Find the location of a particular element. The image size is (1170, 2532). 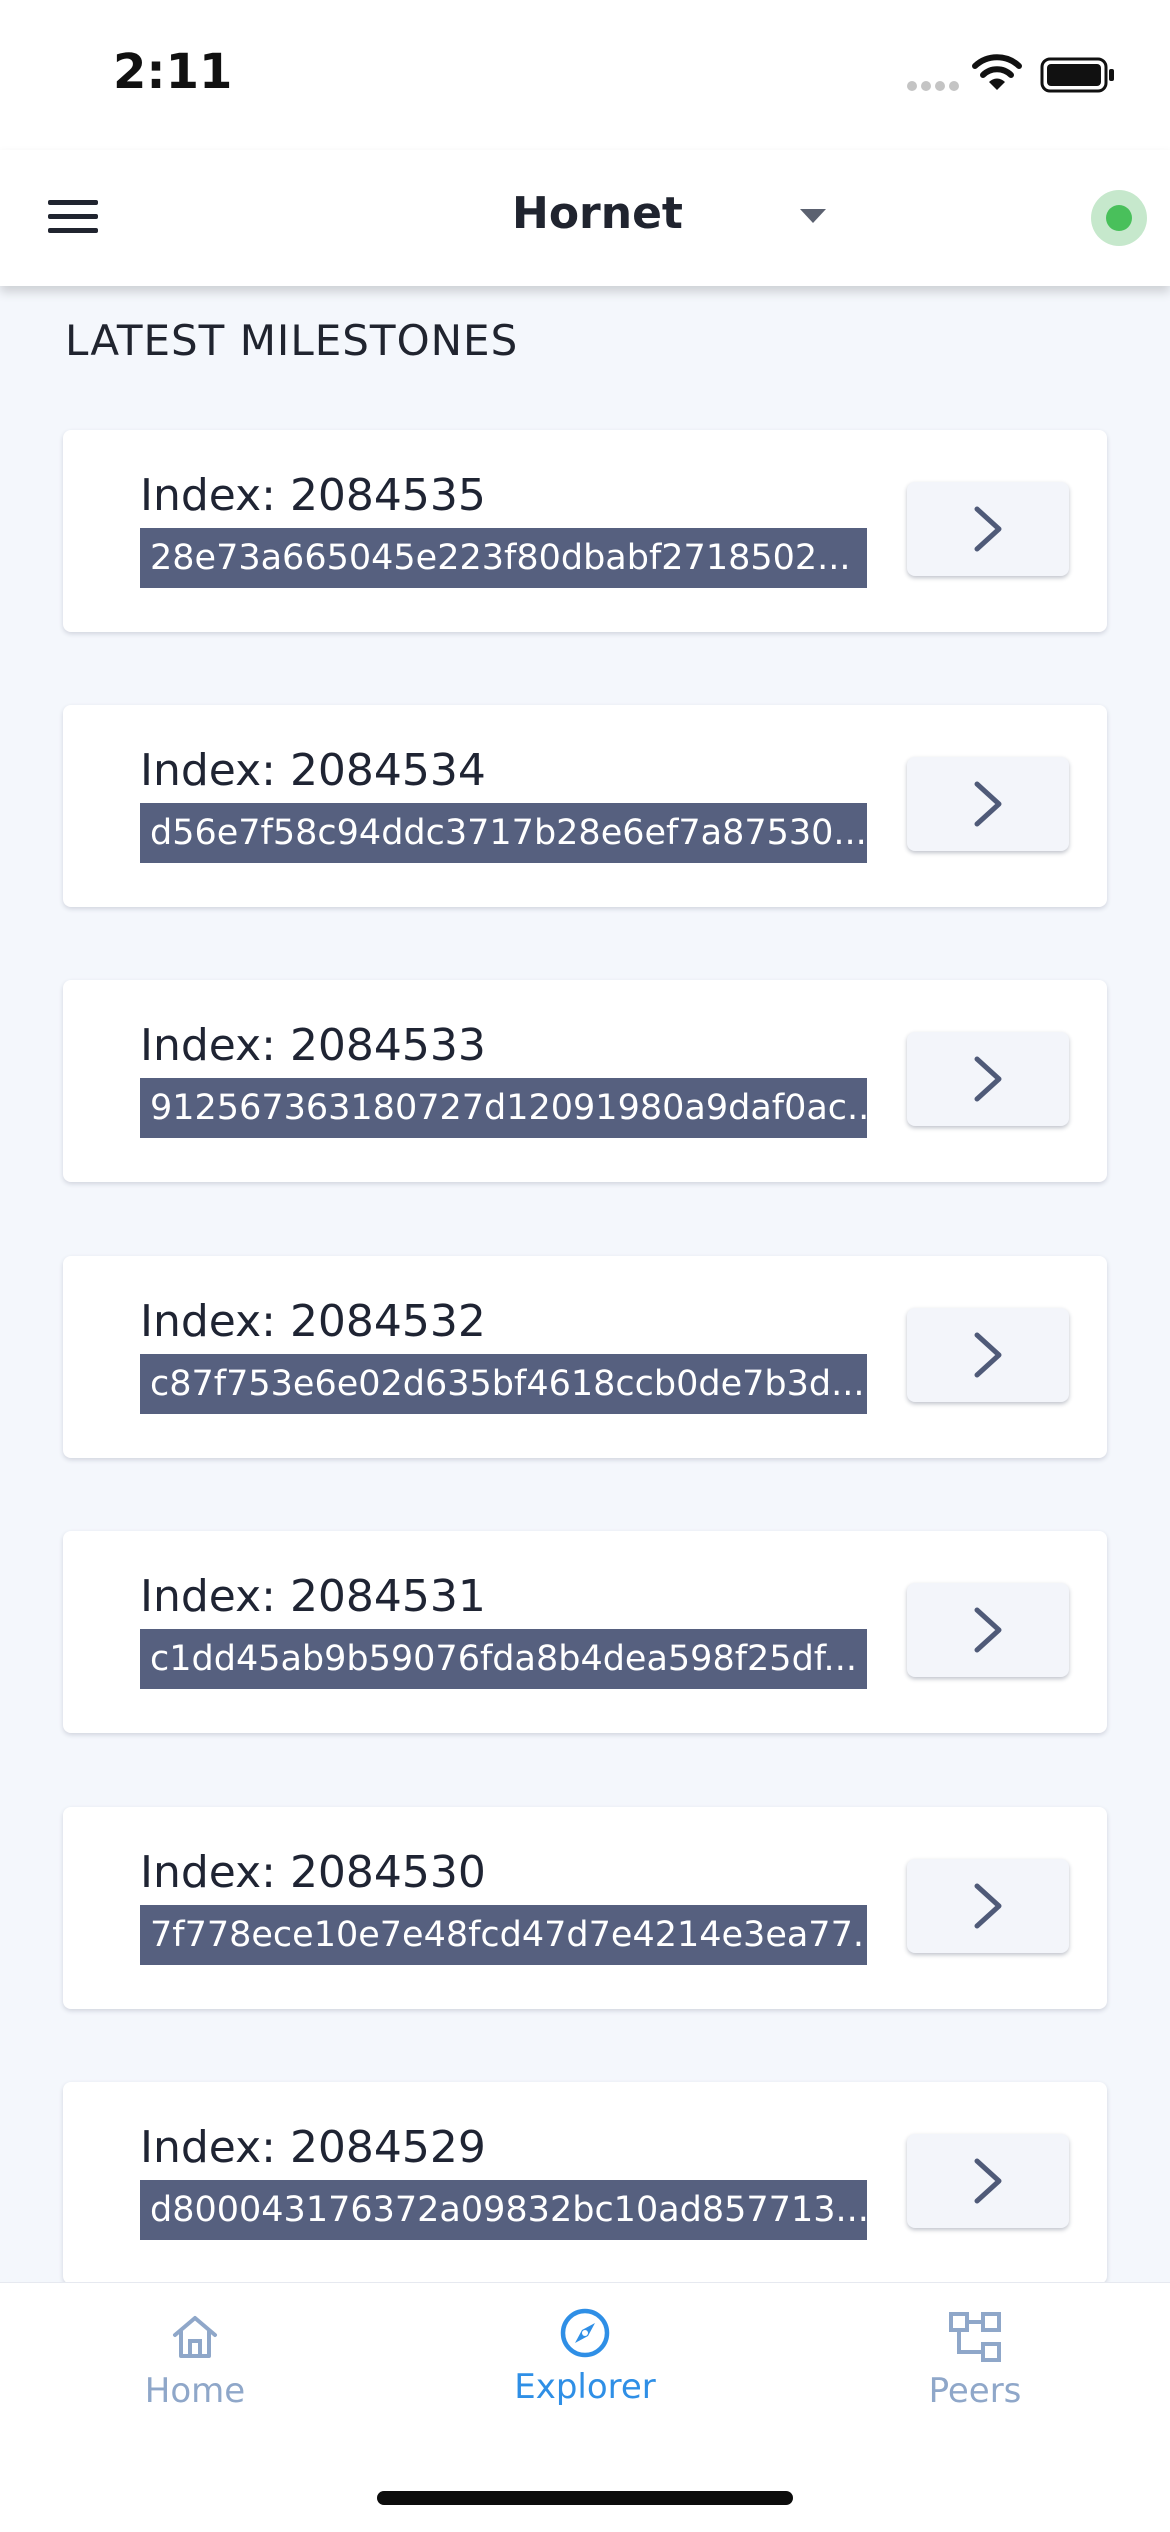

milestone-index: Index: 2084535 is located at coordinates (313, 495).